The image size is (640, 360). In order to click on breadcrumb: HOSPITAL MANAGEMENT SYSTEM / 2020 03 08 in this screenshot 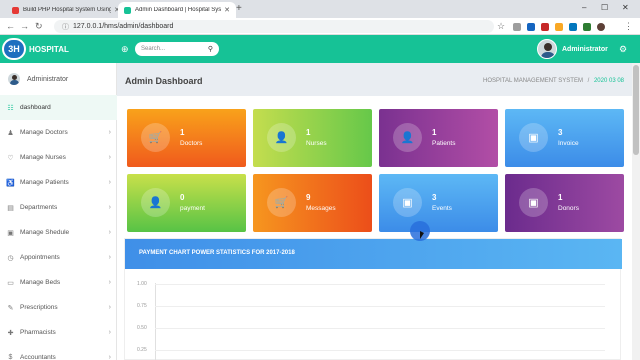, I will do `click(553, 81)`.